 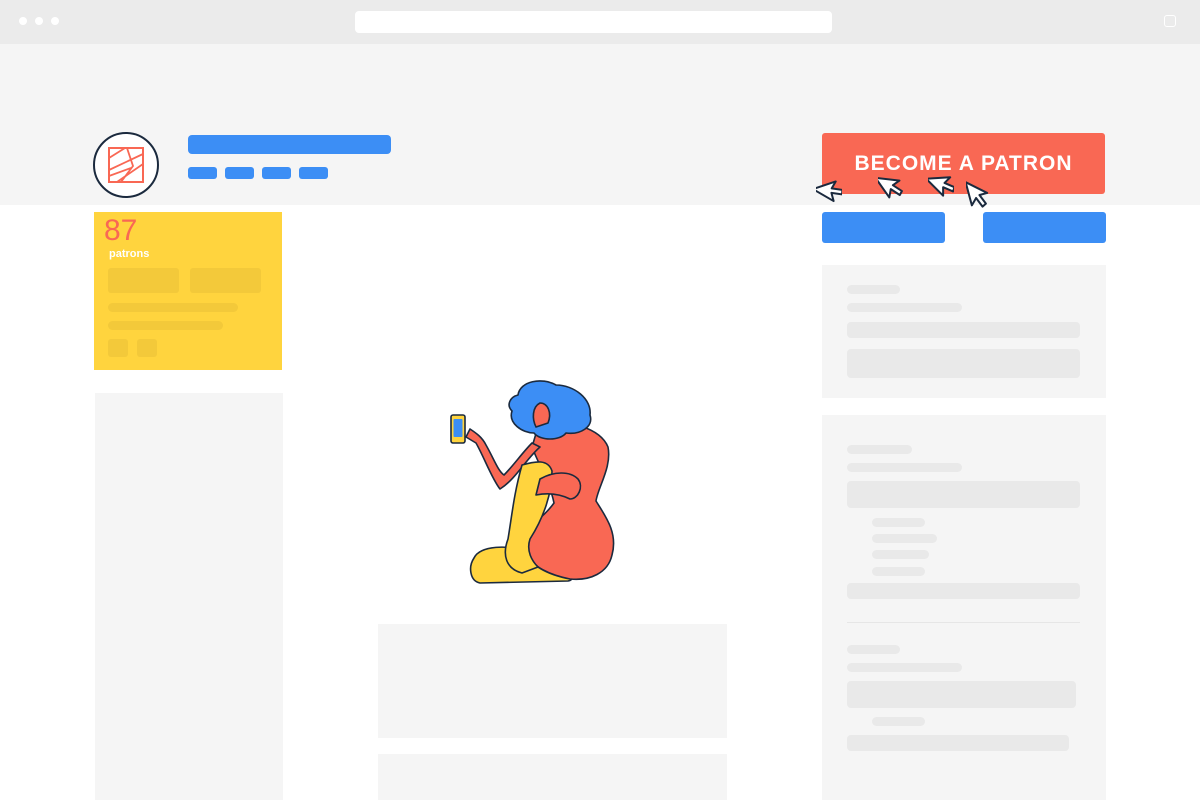 What do you see at coordinates (963, 622) in the screenshot?
I see `divider` at bounding box center [963, 622].